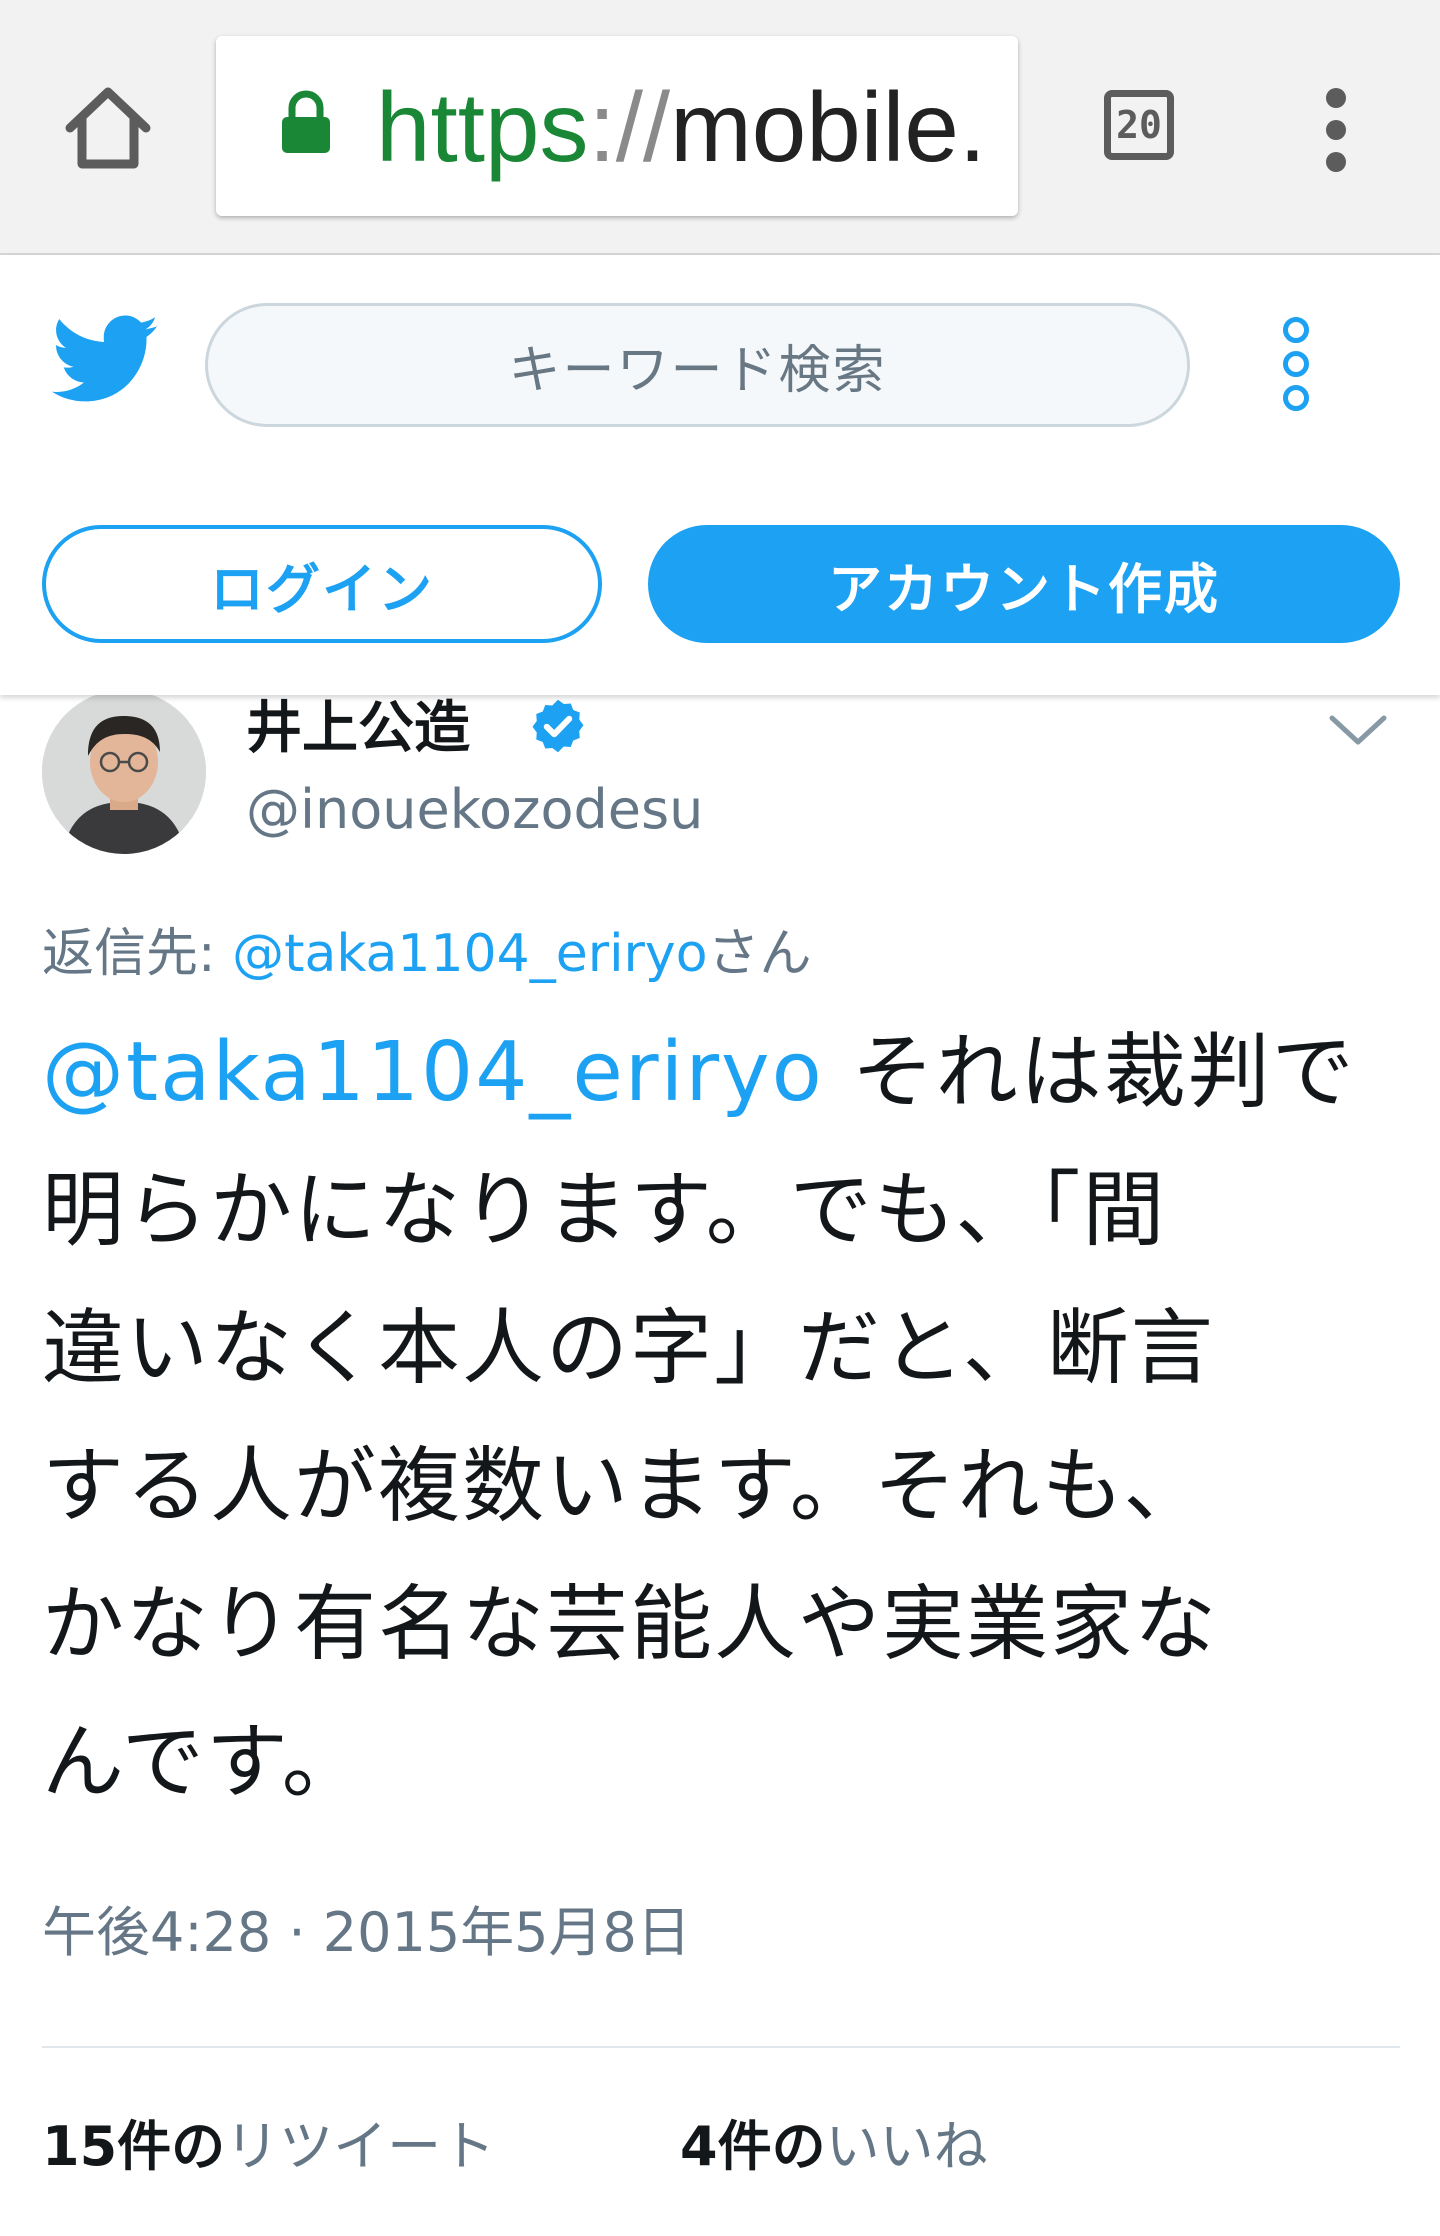 This screenshot has height=2236, width=1440. What do you see at coordinates (306, 122) in the screenshot?
I see `lock-icon` at bounding box center [306, 122].